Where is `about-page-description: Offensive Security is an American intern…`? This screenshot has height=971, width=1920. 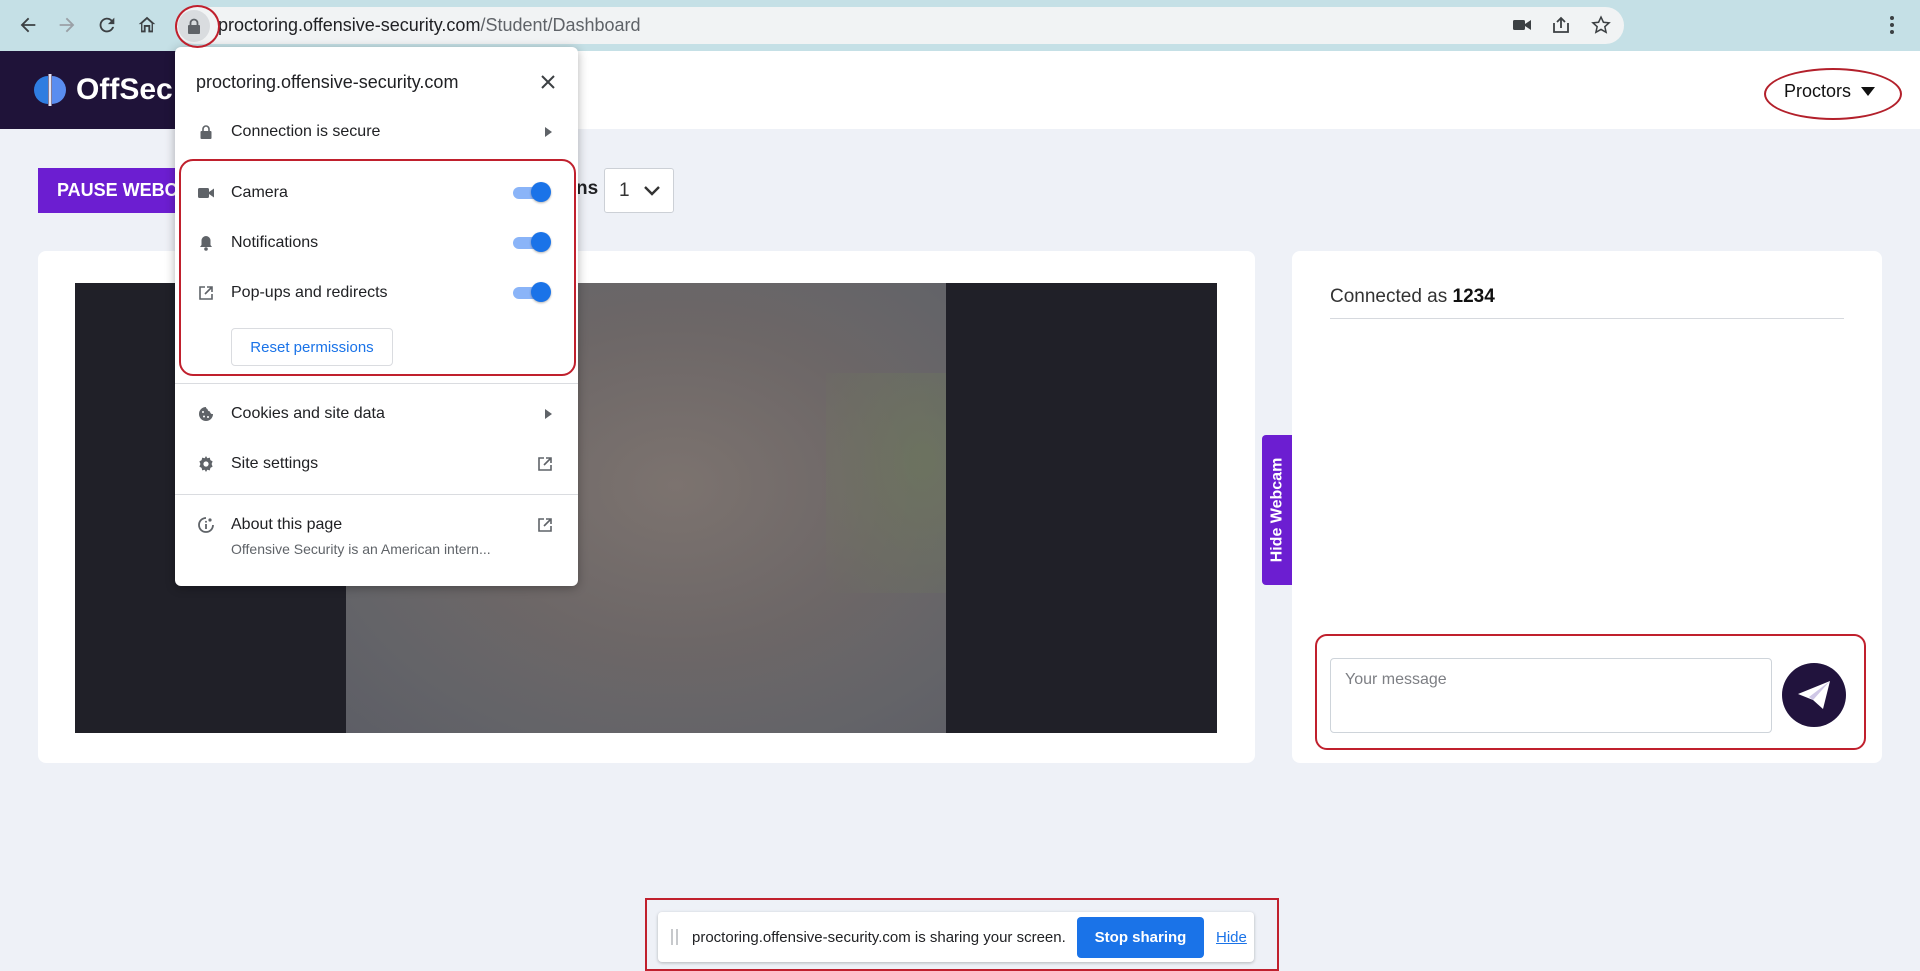
about-page-description: Offensive Security is an American intern… is located at coordinates (361, 549).